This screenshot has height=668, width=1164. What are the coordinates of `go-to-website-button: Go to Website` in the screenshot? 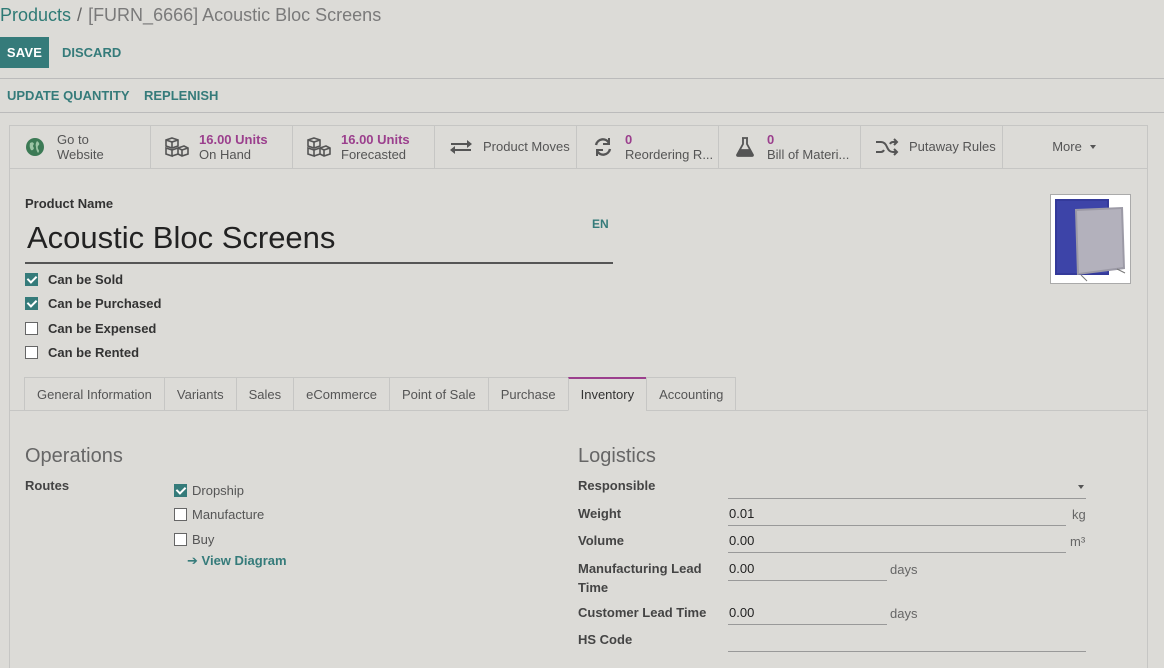 It's located at (80, 146).